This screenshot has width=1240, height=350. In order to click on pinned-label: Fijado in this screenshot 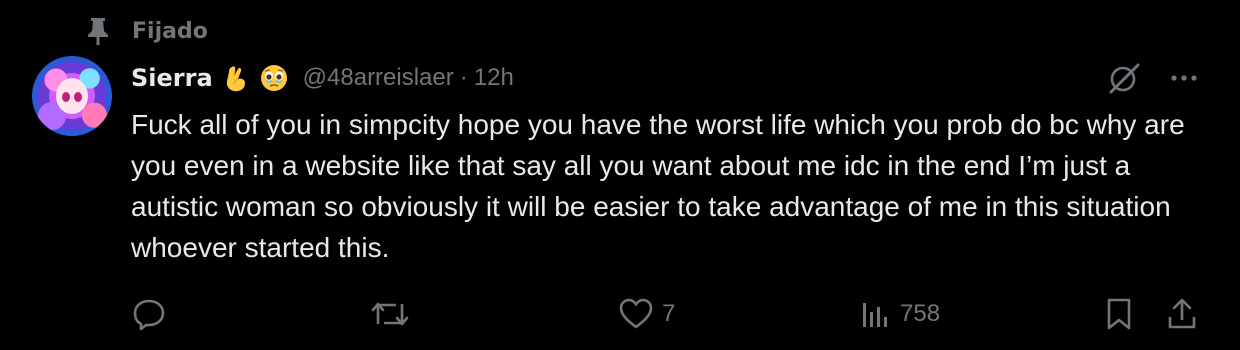, I will do `click(170, 31)`.